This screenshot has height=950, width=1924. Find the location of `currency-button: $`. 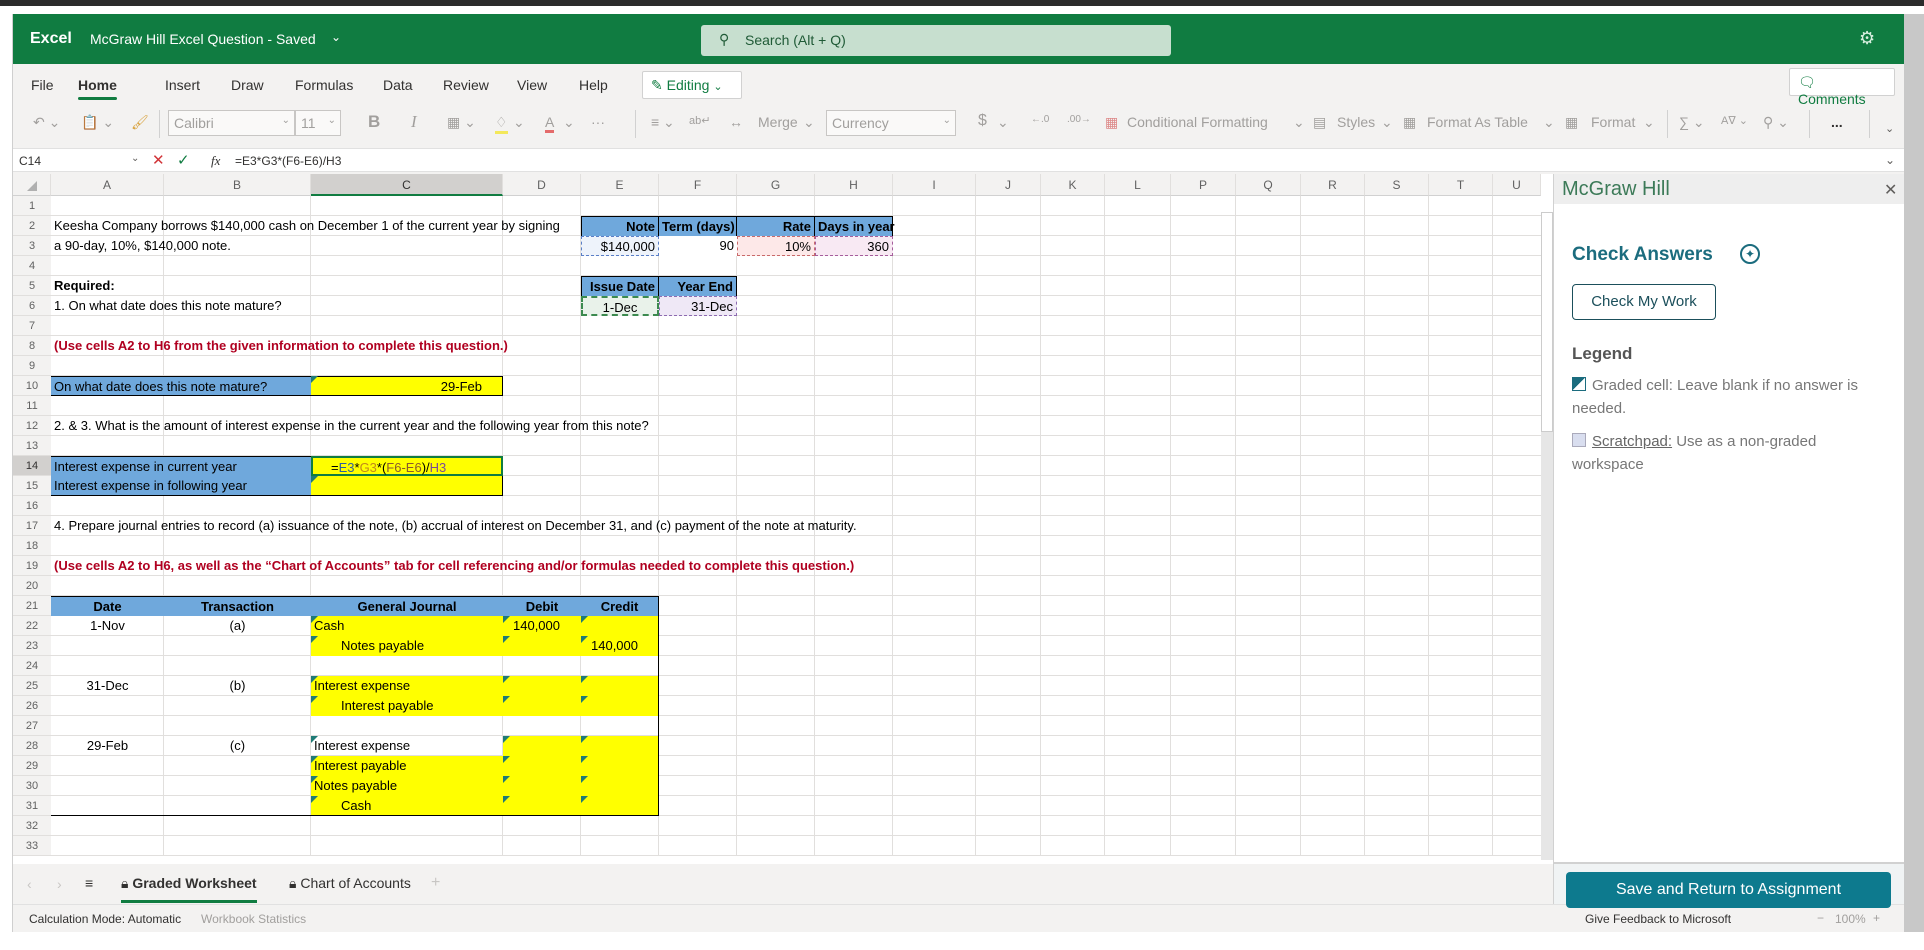

currency-button: $ is located at coordinates (982, 121).